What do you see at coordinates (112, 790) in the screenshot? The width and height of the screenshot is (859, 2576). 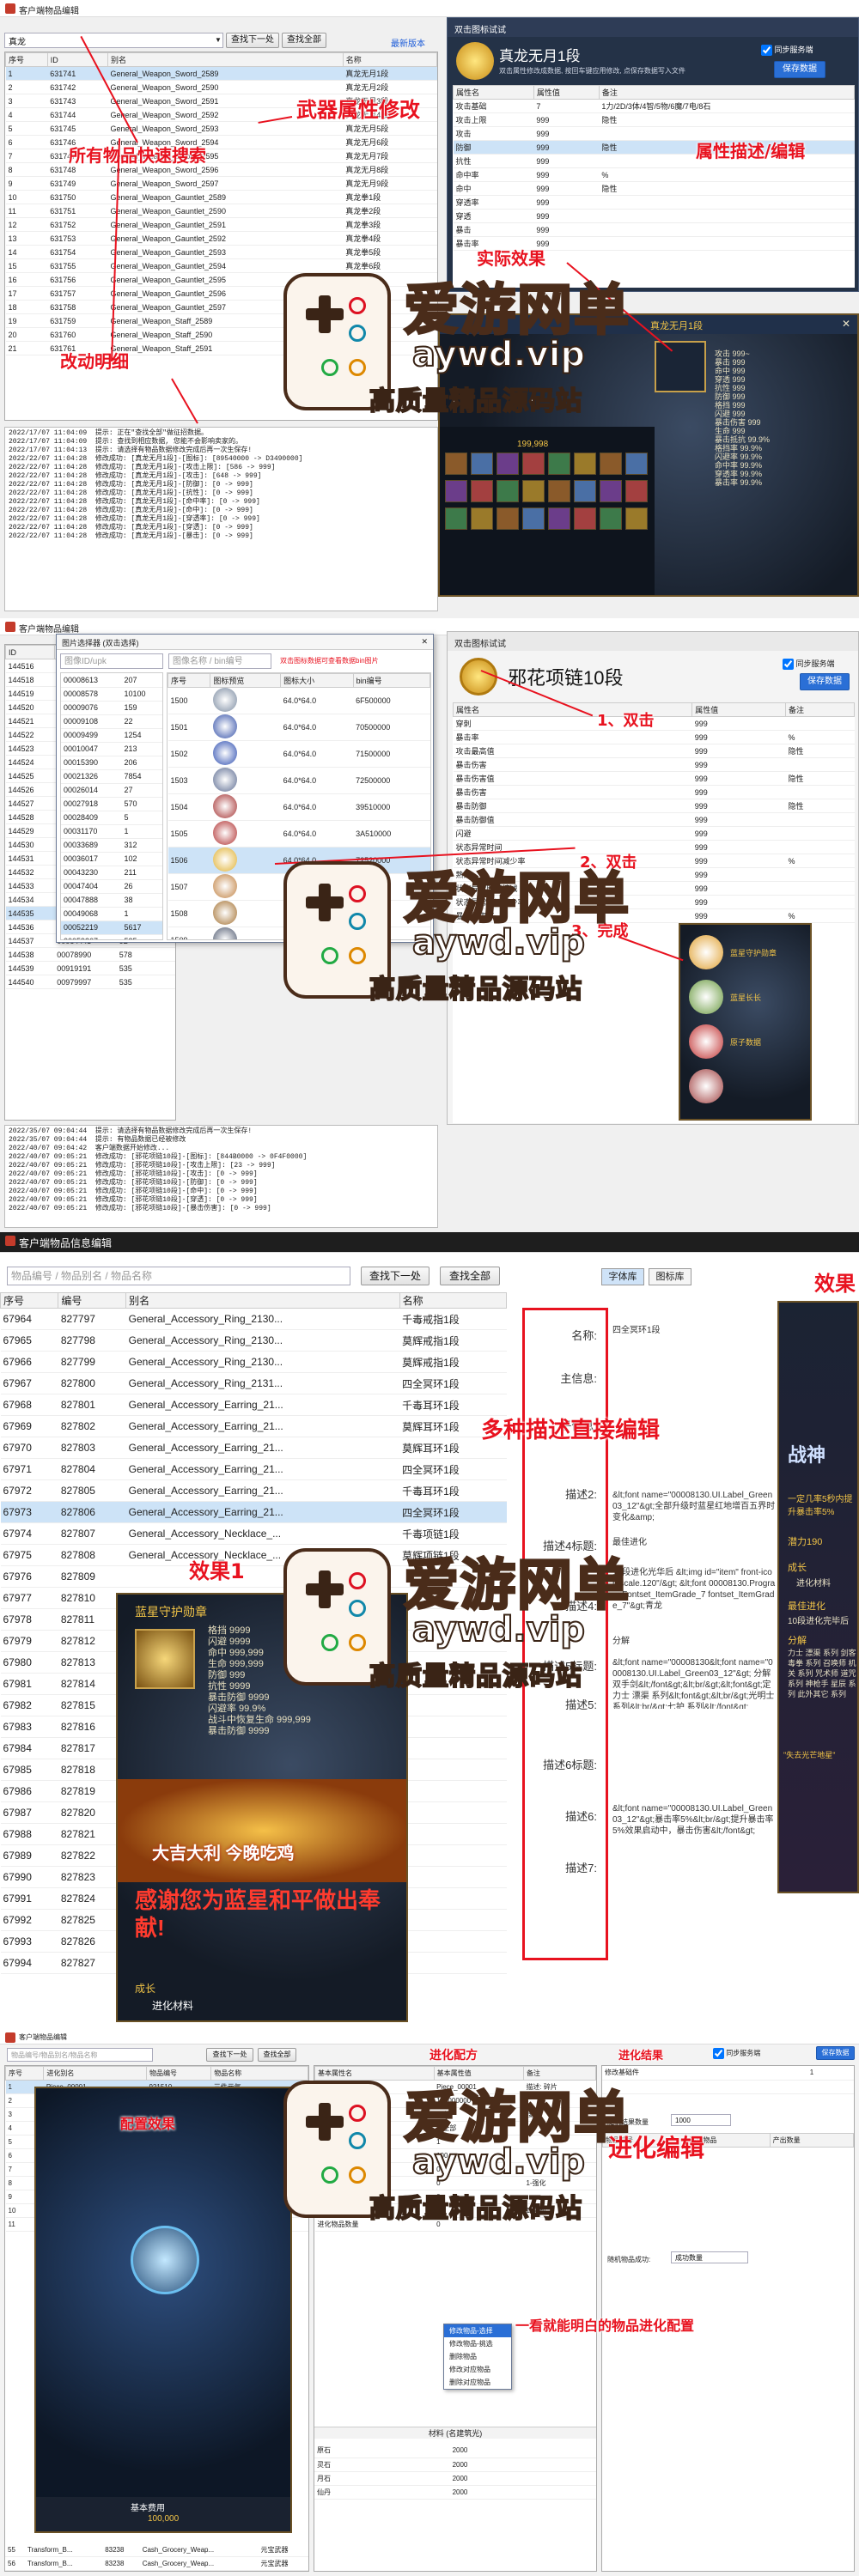 I see `picker-row: 00026014 27` at bounding box center [112, 790].